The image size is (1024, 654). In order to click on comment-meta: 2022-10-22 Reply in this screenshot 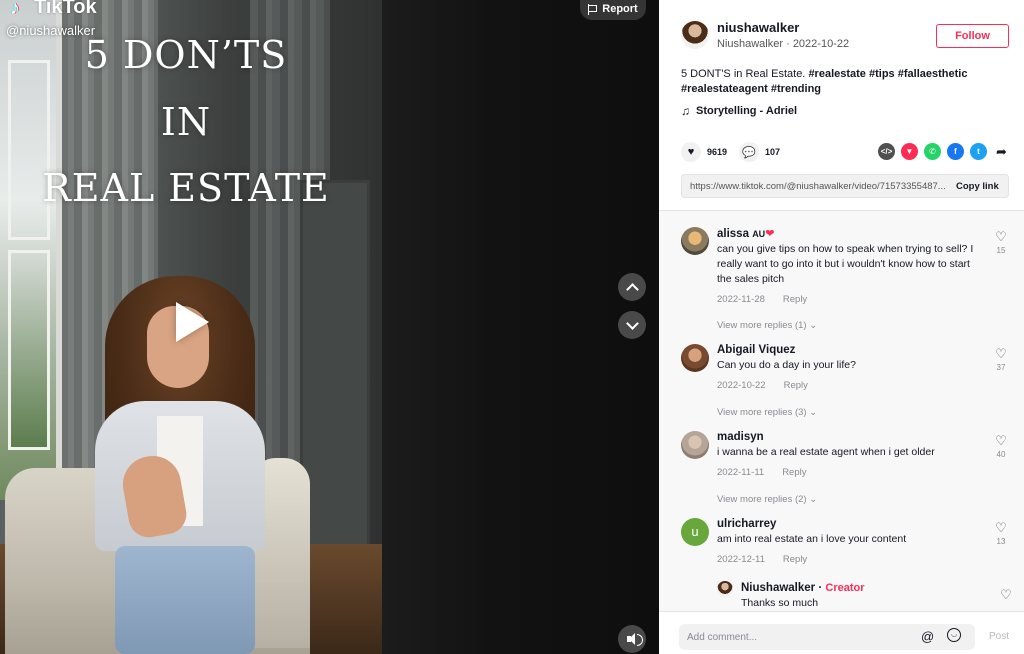, I will do `click(850, 385)`.